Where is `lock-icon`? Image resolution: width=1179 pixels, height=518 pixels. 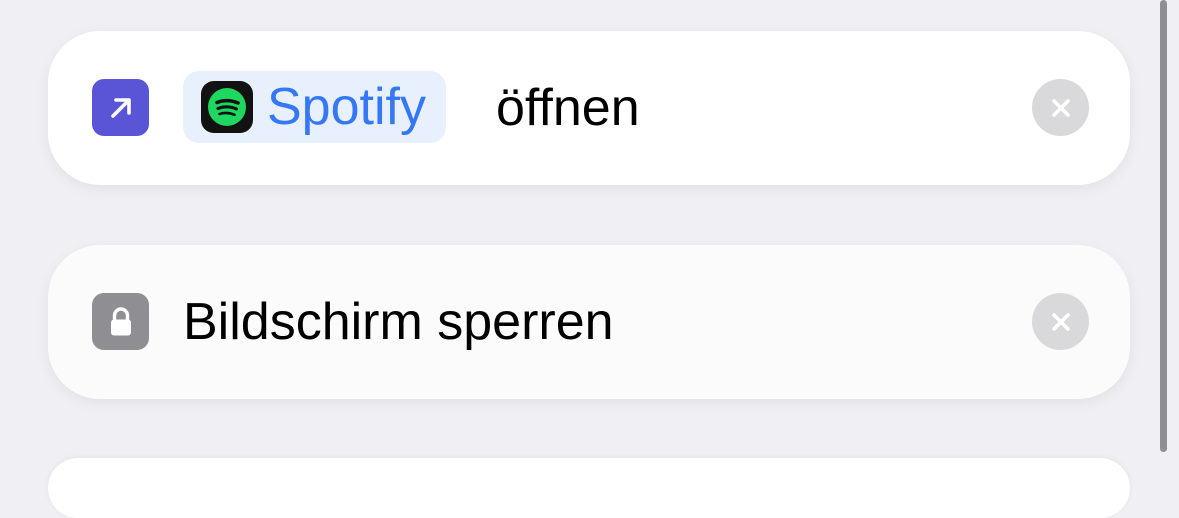 lock-icon is located at coordinates (120, 321).